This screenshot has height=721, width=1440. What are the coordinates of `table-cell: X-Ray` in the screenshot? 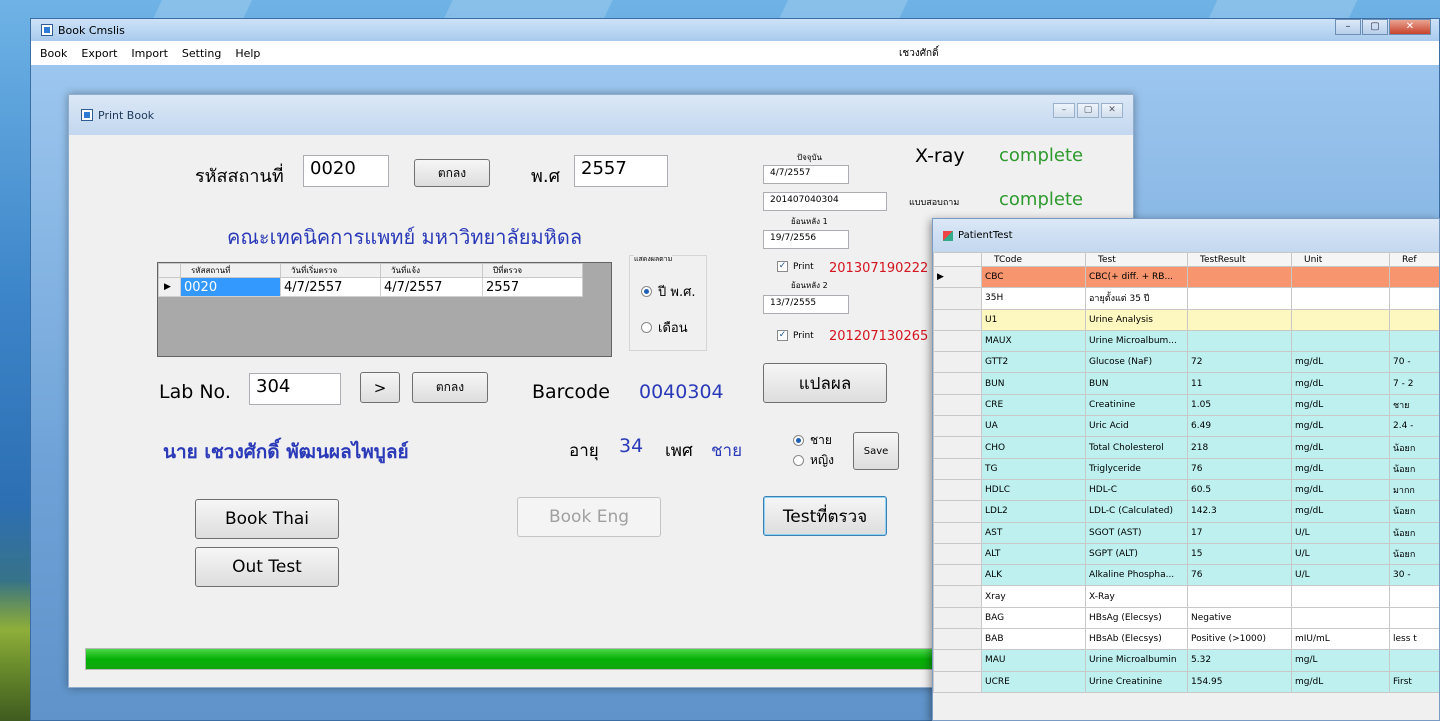 It's located at (1136, 596).